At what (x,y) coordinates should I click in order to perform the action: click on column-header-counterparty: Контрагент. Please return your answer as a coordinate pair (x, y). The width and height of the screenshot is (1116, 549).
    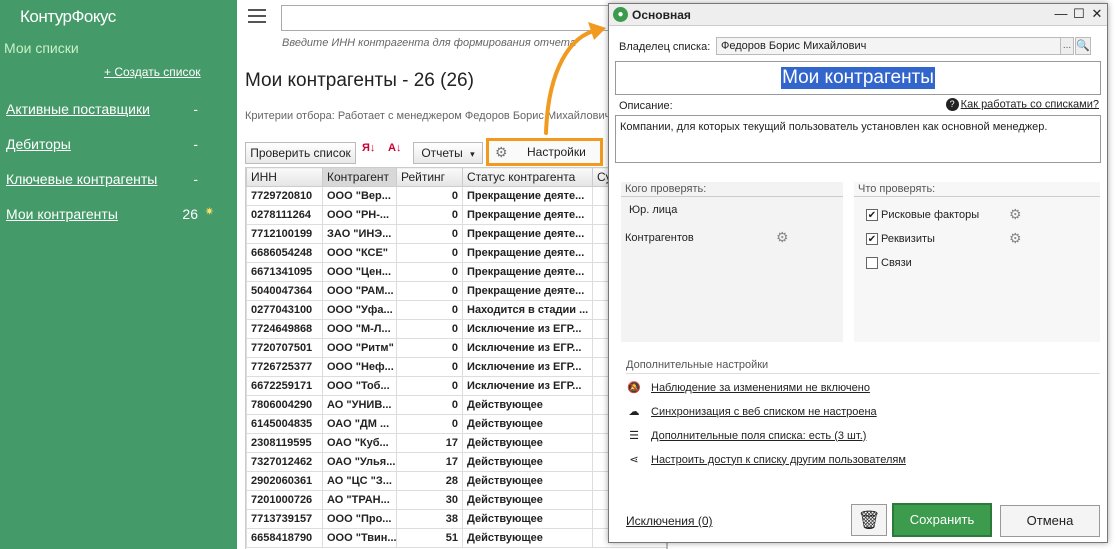
    Looking at the image, I should click on (359, 177).